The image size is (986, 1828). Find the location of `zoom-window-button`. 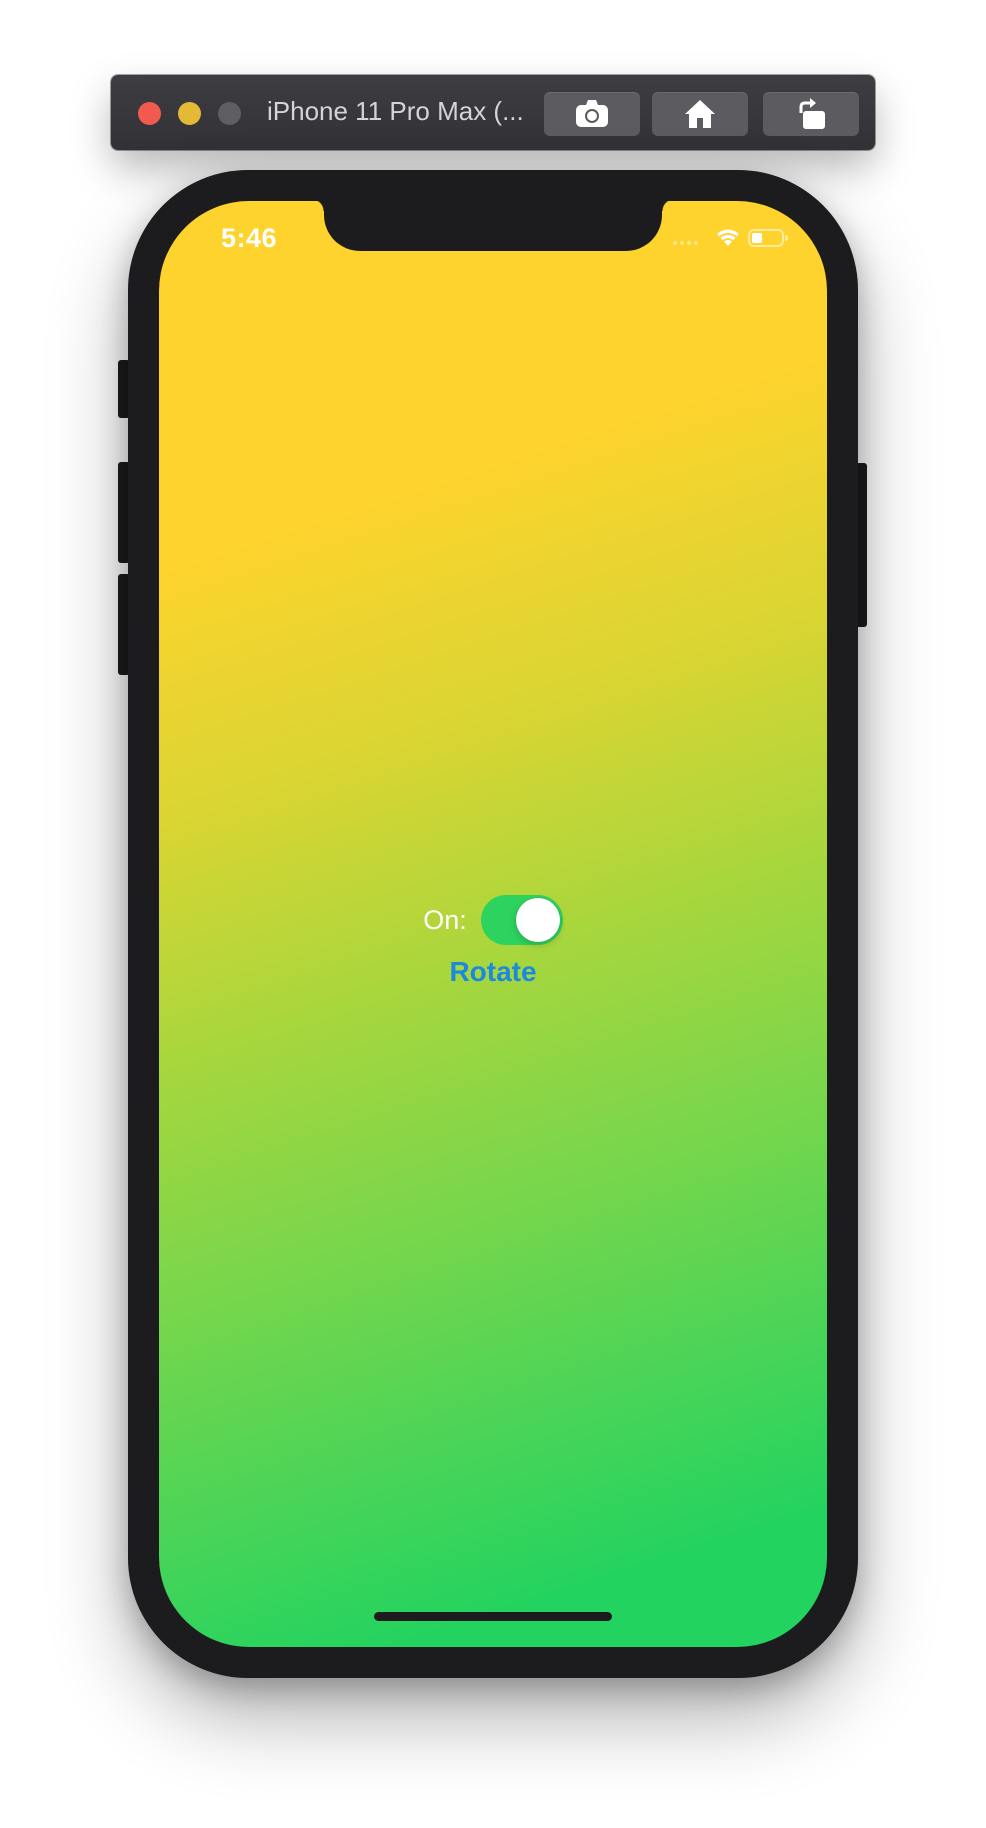

zoom-window-button is located at coordinates (229, 113).